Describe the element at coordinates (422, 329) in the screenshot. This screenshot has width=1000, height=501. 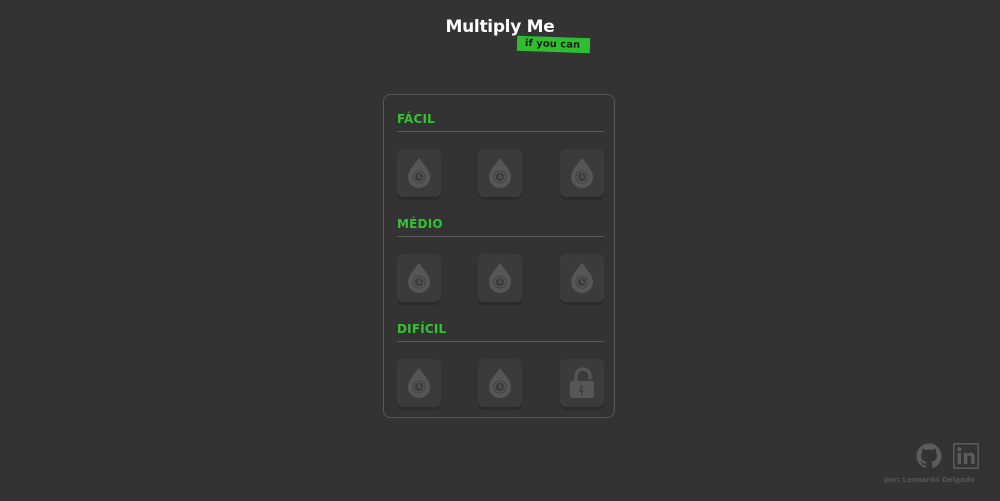
I see `section-title-dificil: DIFÍCIL` at that location.